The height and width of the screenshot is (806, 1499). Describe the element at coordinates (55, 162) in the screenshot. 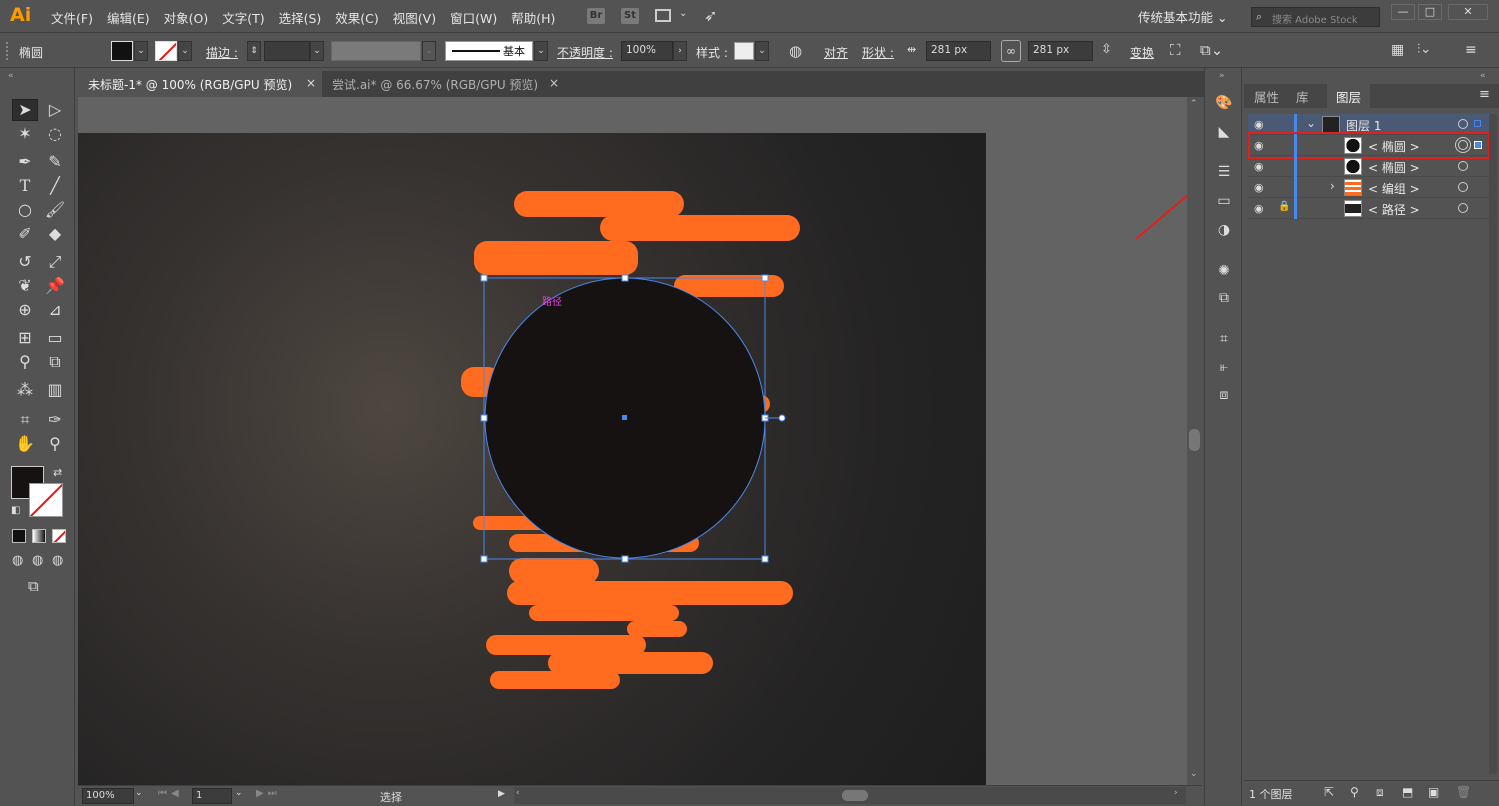

I see `curvature-tool-icon: ✎` at that location.